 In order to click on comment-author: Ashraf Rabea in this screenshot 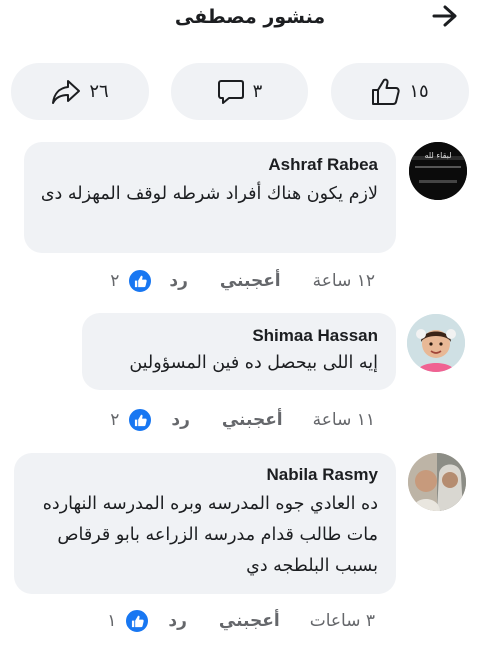, I will do `click(208, 165)`.